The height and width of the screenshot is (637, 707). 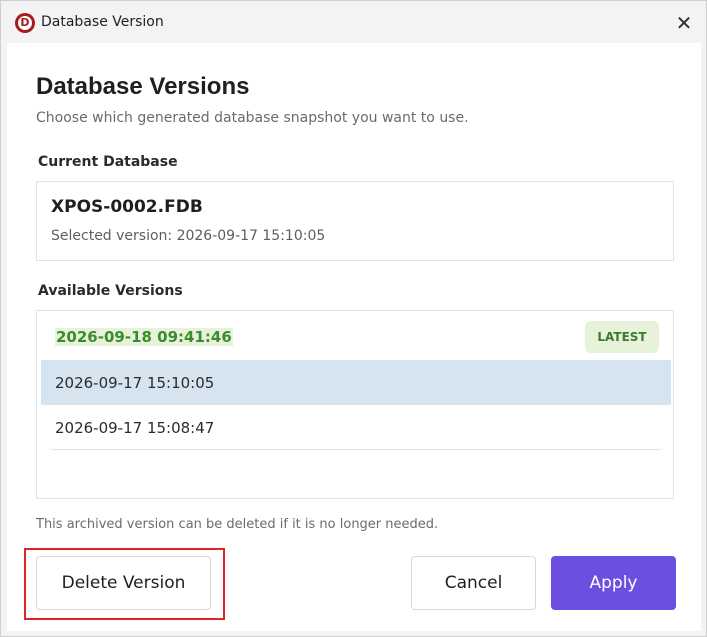 I want to click on app-logo-letter: D, so click(x=25, y=23).